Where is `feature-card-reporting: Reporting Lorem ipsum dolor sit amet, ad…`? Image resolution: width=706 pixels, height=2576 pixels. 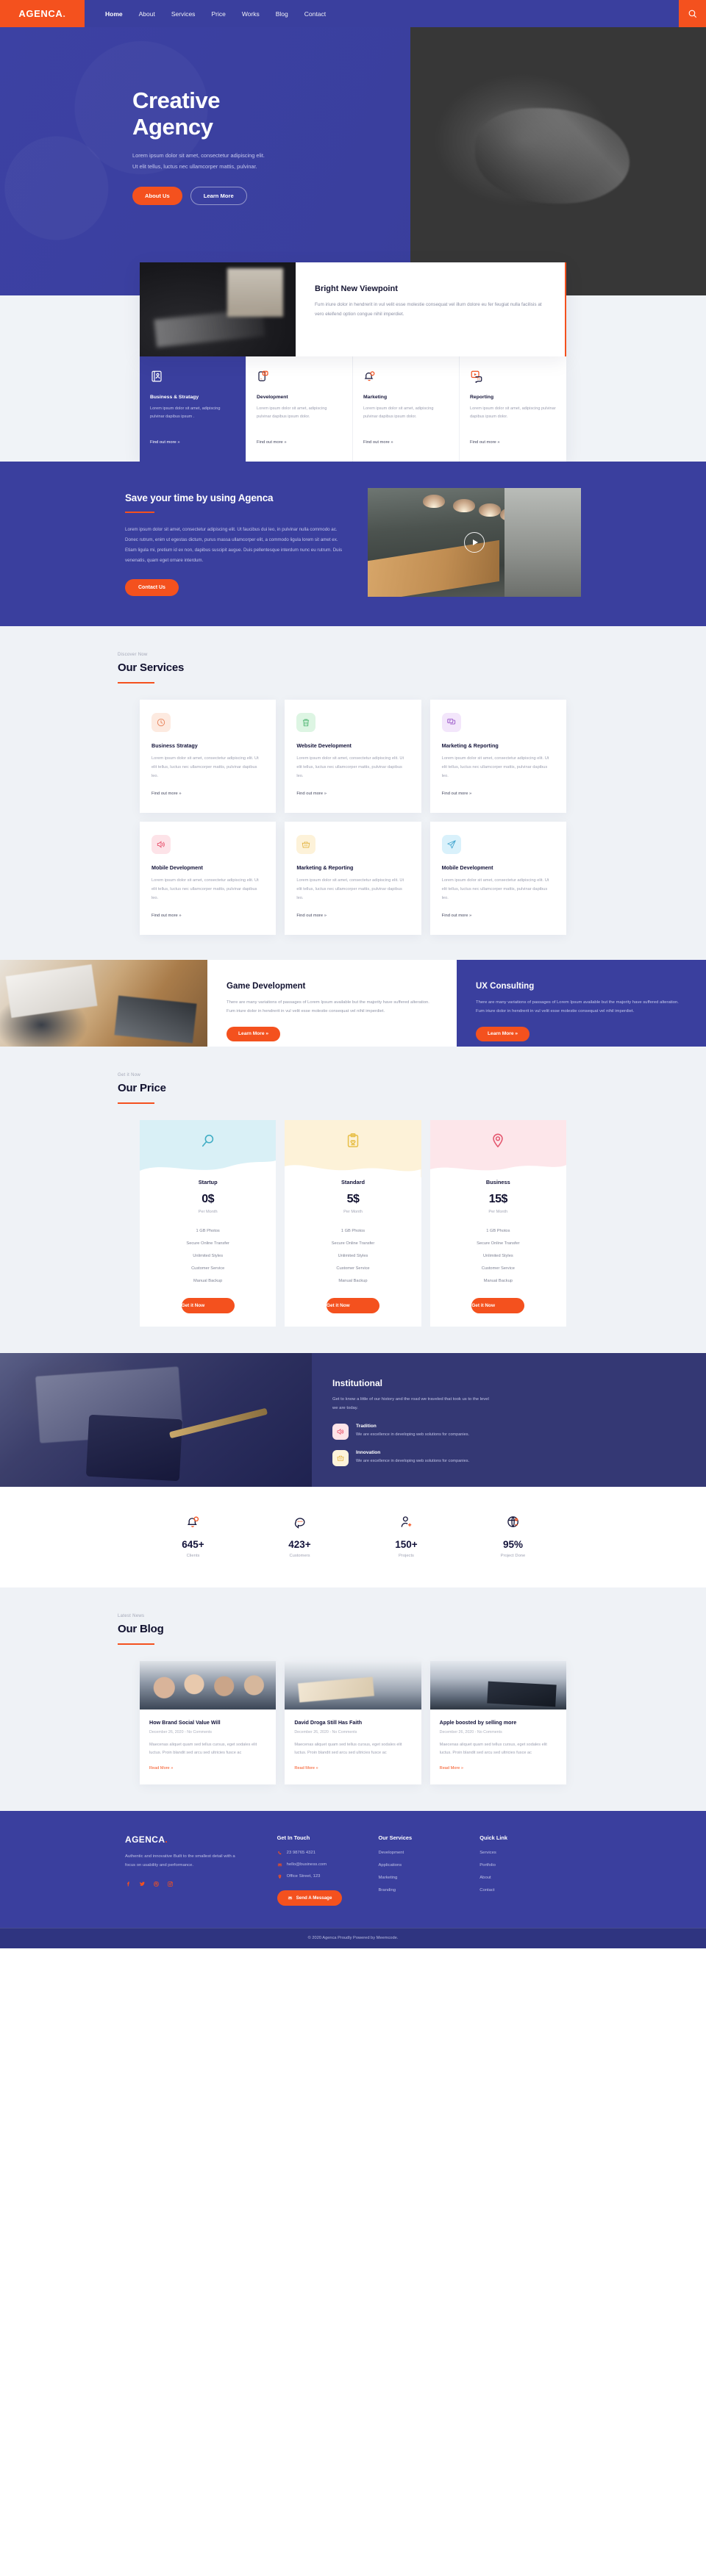 feature-card-reporting: Reporting Lorem ipsum dolor sit amet, ad… is located at coordinates (513, 409).